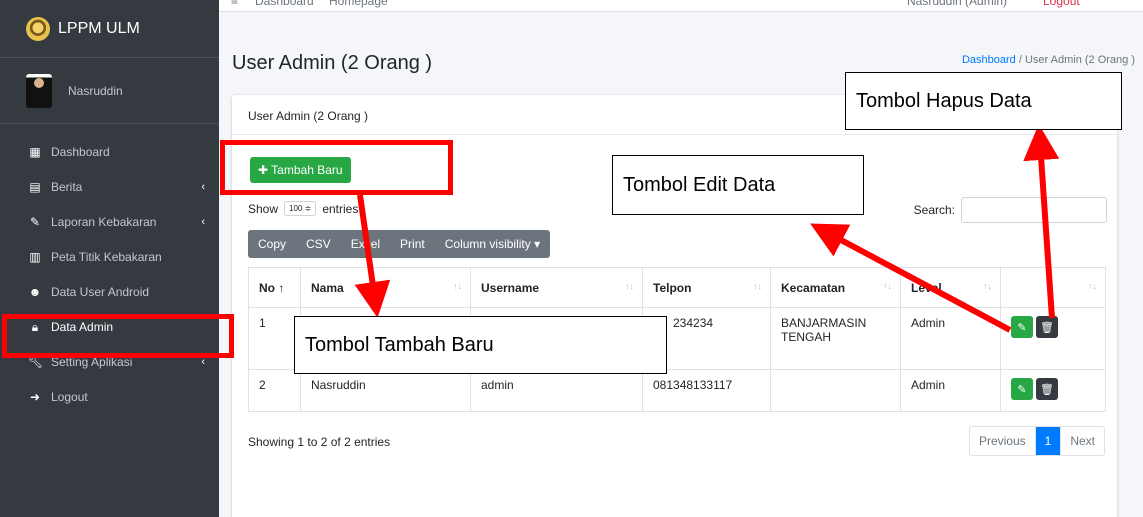 Image resolution: width=1143 pixels, height=517 pixels. What do you see at coordinates (35, 396) in the screenshot?
I see `logout-icon: ➜` at bounding box center [35, 396].